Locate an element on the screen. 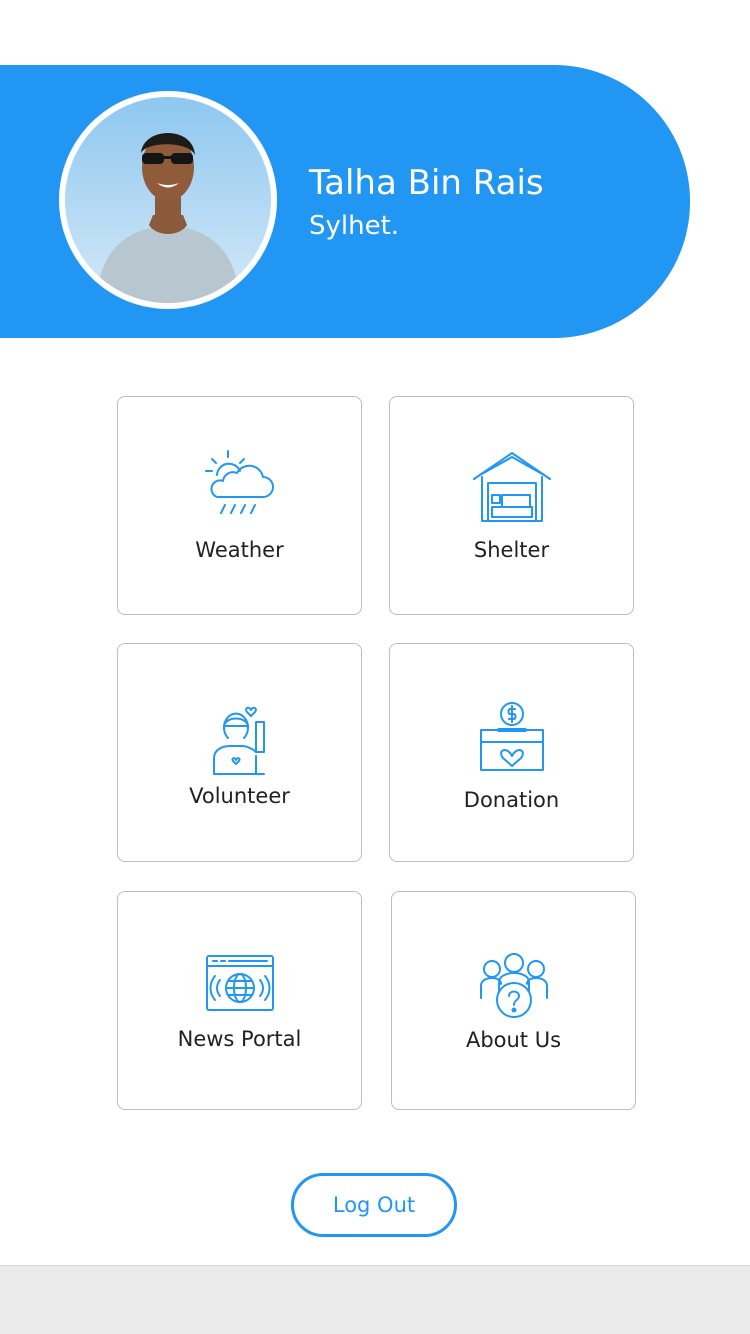 The width and height of the screenshot is (750, 1334). donation-label: Donation is located at coordinates (511, 800).